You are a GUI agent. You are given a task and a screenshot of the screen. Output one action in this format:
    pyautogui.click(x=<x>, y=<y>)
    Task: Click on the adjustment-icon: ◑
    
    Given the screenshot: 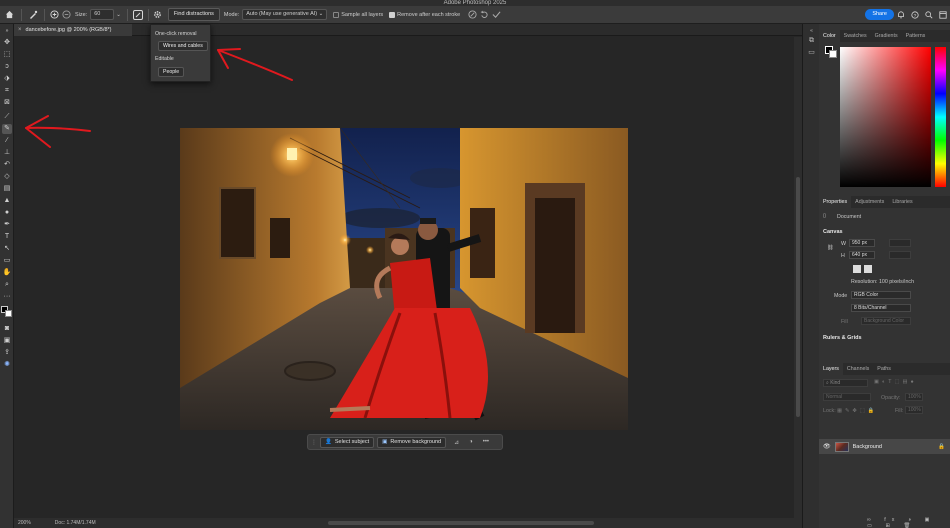 What is the action you would take?
    pyautogui.click(x=471, y=442)
    